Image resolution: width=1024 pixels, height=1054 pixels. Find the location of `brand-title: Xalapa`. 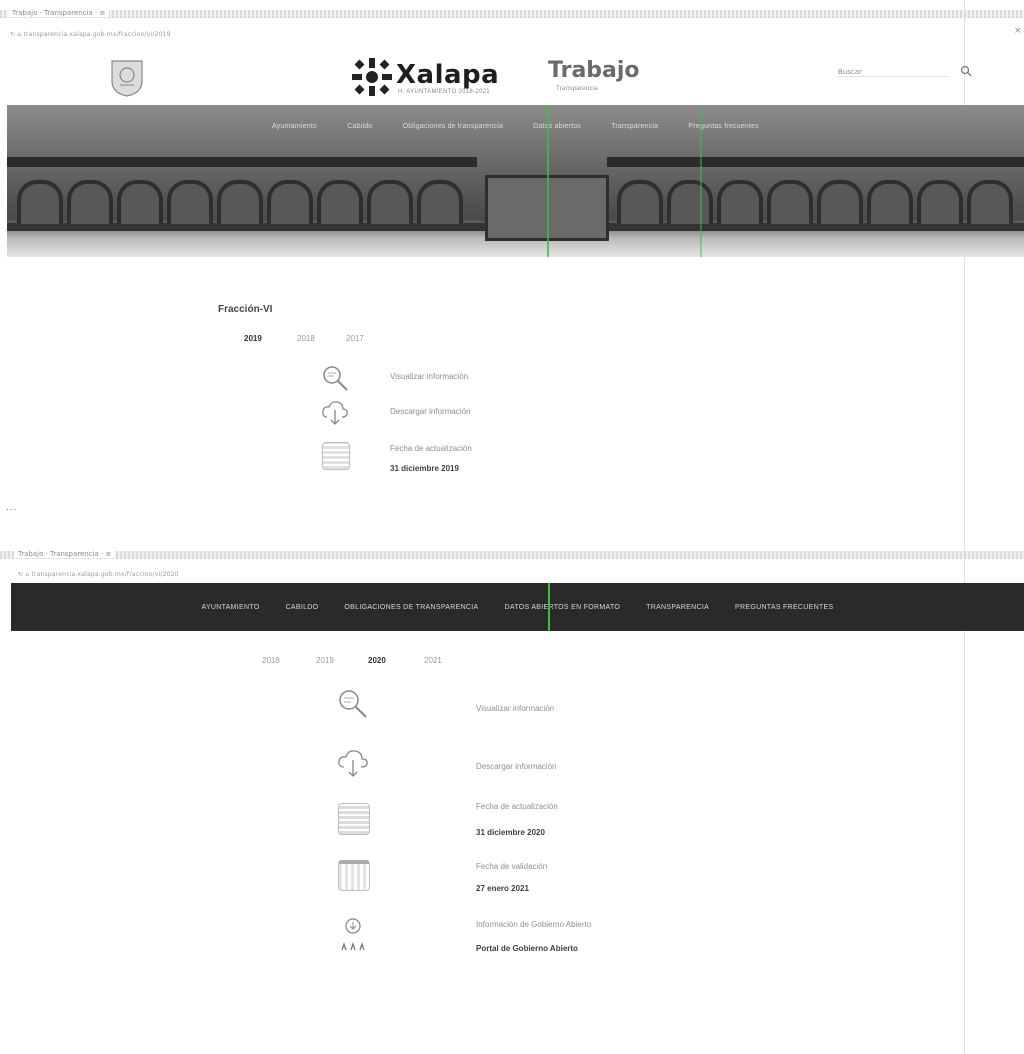

brand-title: Xalapa is located at coordinates (448, 75).